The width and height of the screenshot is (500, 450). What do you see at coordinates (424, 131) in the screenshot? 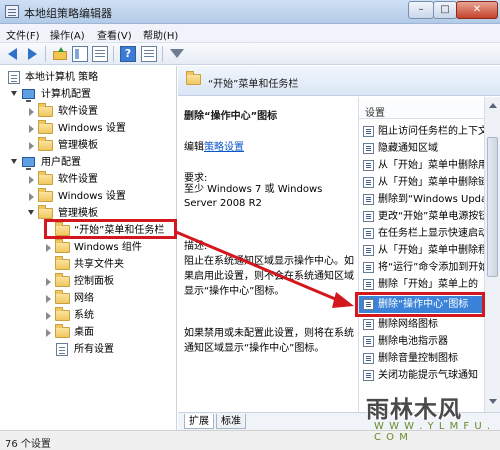
I see `list-item: 阻止访问任务栏的上下文菜单` at bounding box center [424, 131].